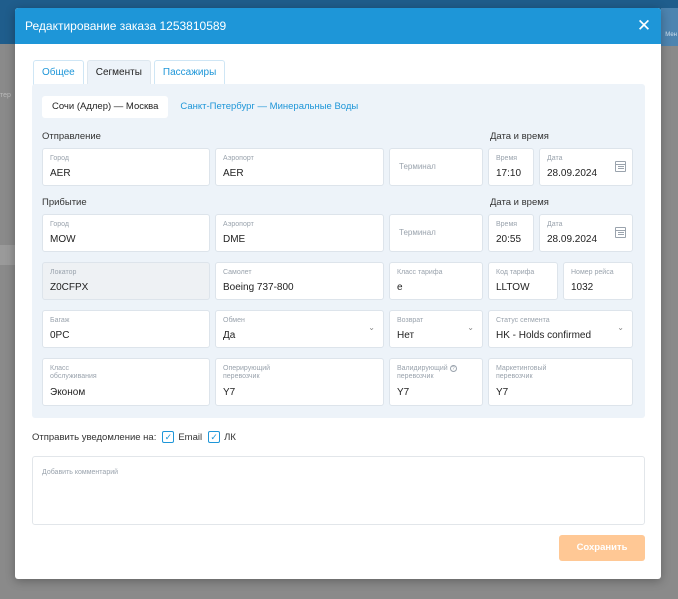 The image size is (678, 599). I want to click on background-side-text: тер, so click(5, 95).